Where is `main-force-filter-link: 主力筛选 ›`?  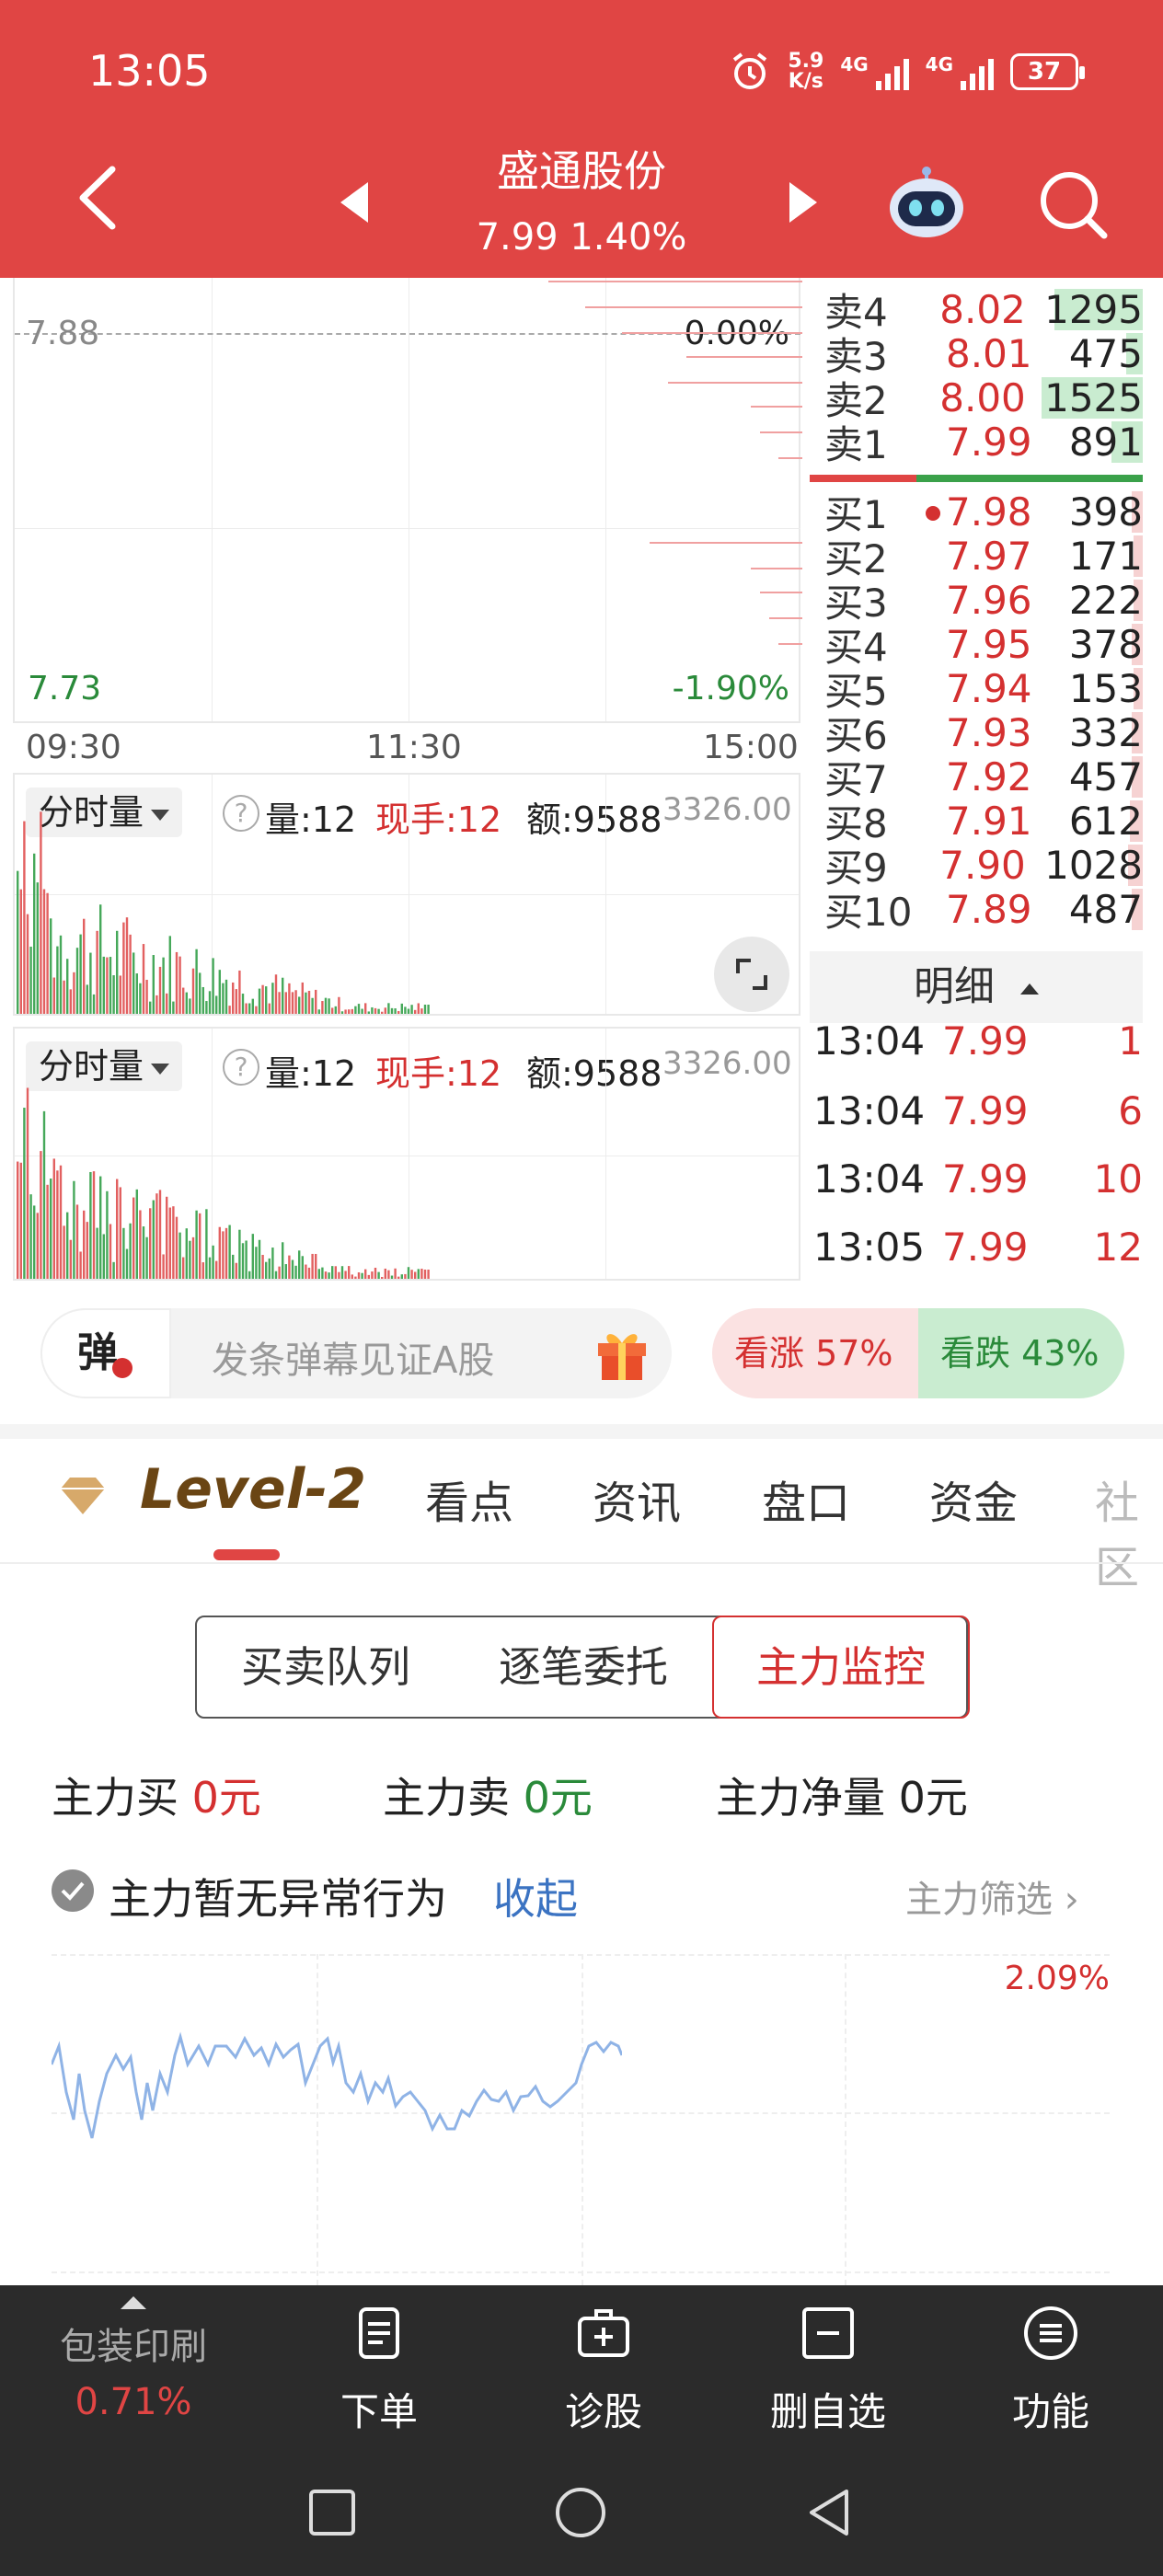 main-force-filter-link: 主力筛选 › is located at coordinates (992, 1896).